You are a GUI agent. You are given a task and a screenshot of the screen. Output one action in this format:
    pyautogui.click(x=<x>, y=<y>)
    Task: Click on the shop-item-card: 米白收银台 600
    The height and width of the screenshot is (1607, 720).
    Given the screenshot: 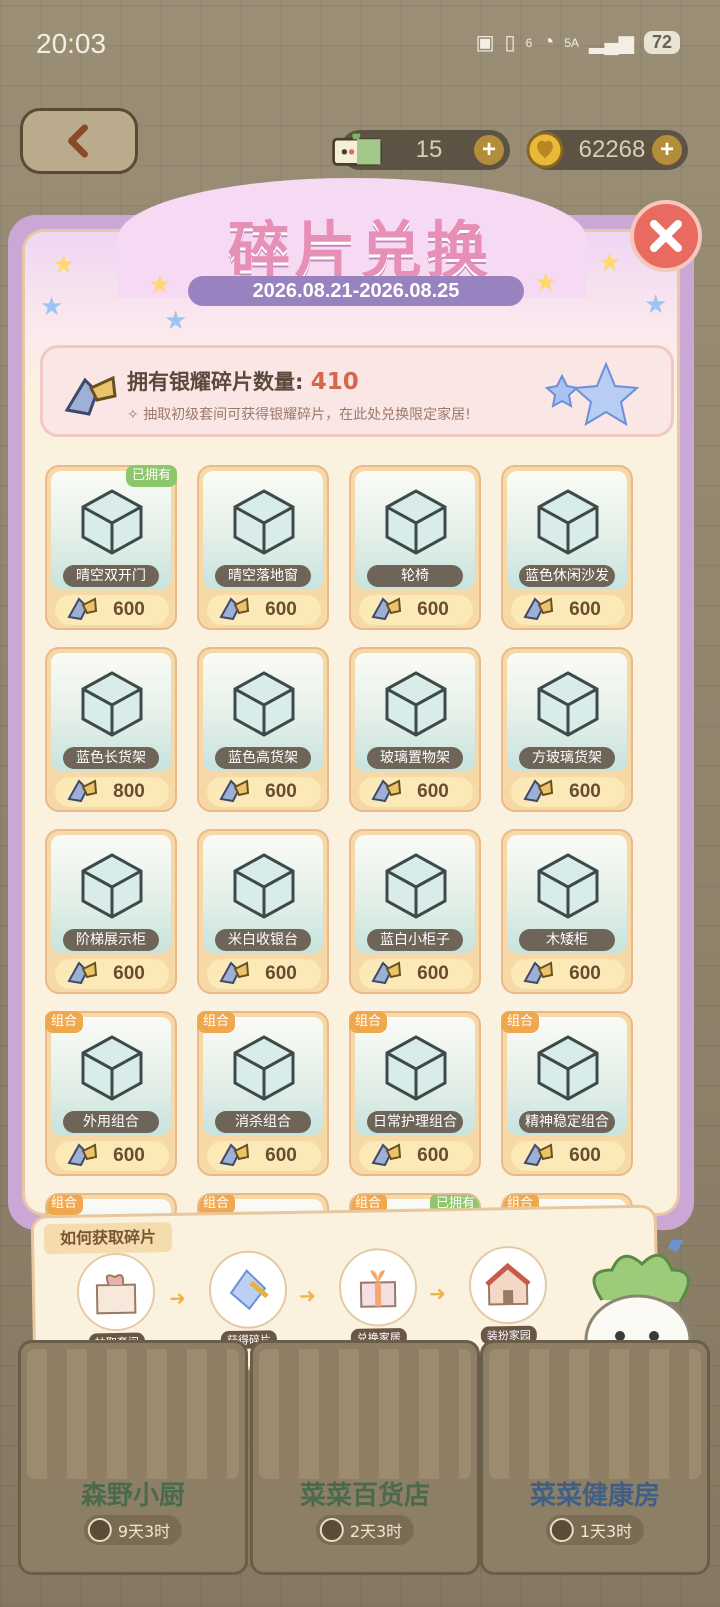 What is the action you would take?
    pyautogui.click(x=263, y=911)
    